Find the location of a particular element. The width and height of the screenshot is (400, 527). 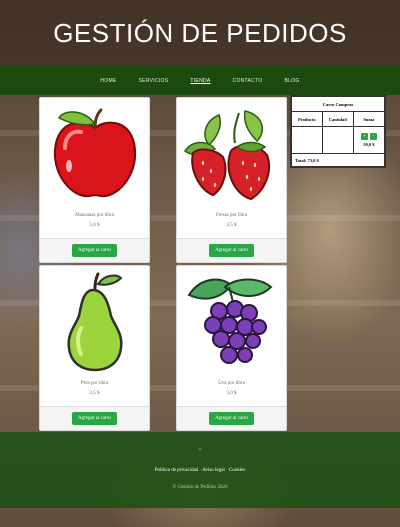

product-name: Pera por libra is located at coordinates (94, 383).